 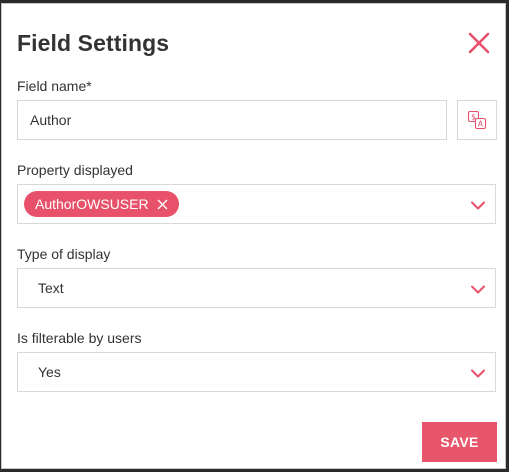 I want to click on close-icon, so click(x=479, y=43).